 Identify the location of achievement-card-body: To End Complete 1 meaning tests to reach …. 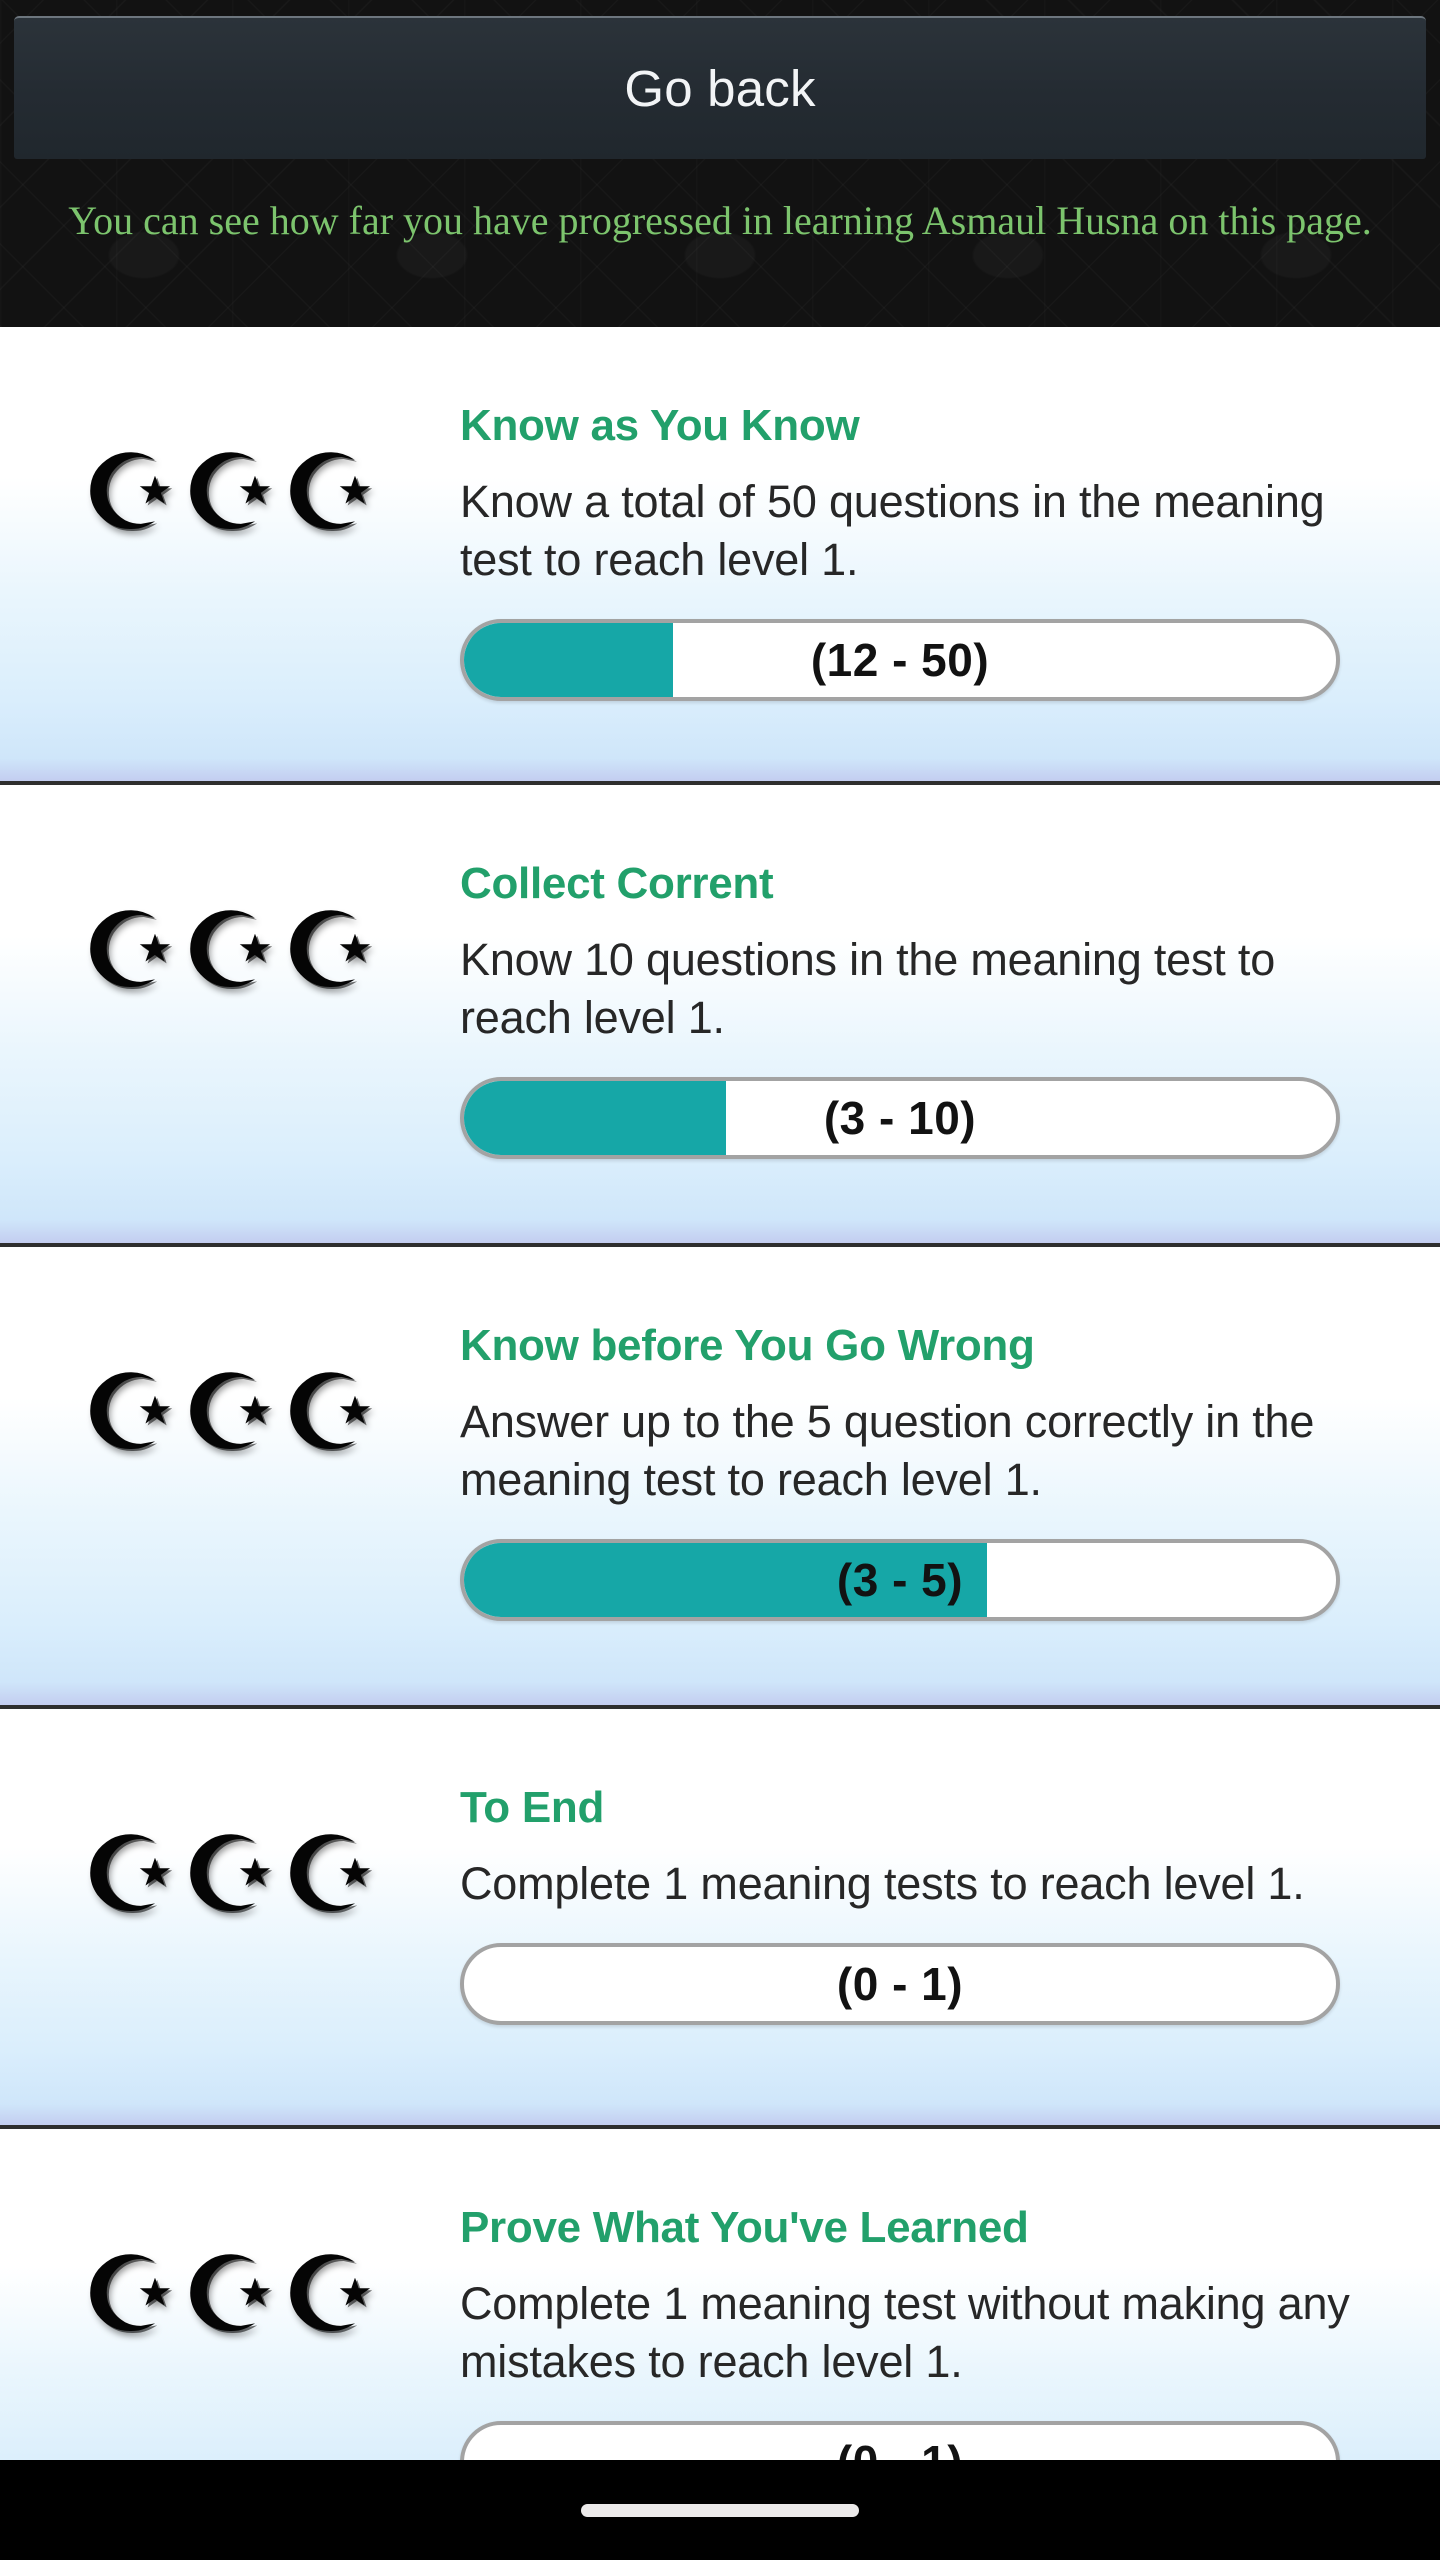
(950, 1876).